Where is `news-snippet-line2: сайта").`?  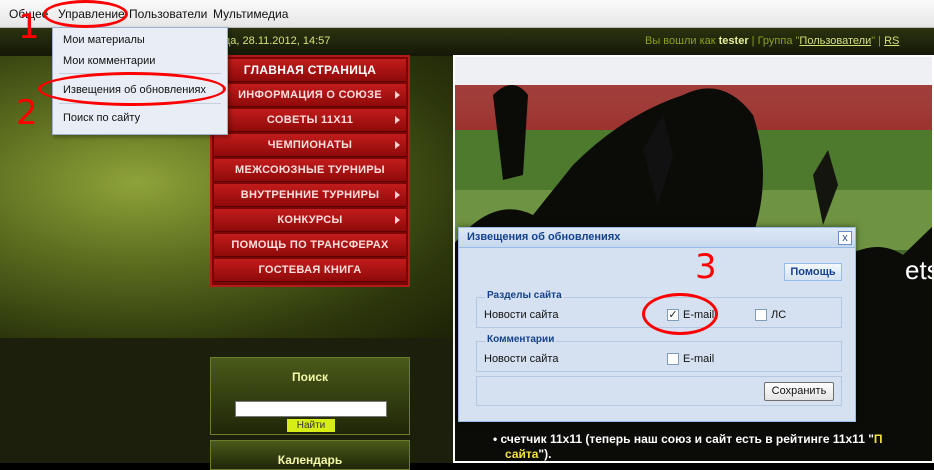
news-snippet-line2: сайта"). is located at coordinates (528, 454).